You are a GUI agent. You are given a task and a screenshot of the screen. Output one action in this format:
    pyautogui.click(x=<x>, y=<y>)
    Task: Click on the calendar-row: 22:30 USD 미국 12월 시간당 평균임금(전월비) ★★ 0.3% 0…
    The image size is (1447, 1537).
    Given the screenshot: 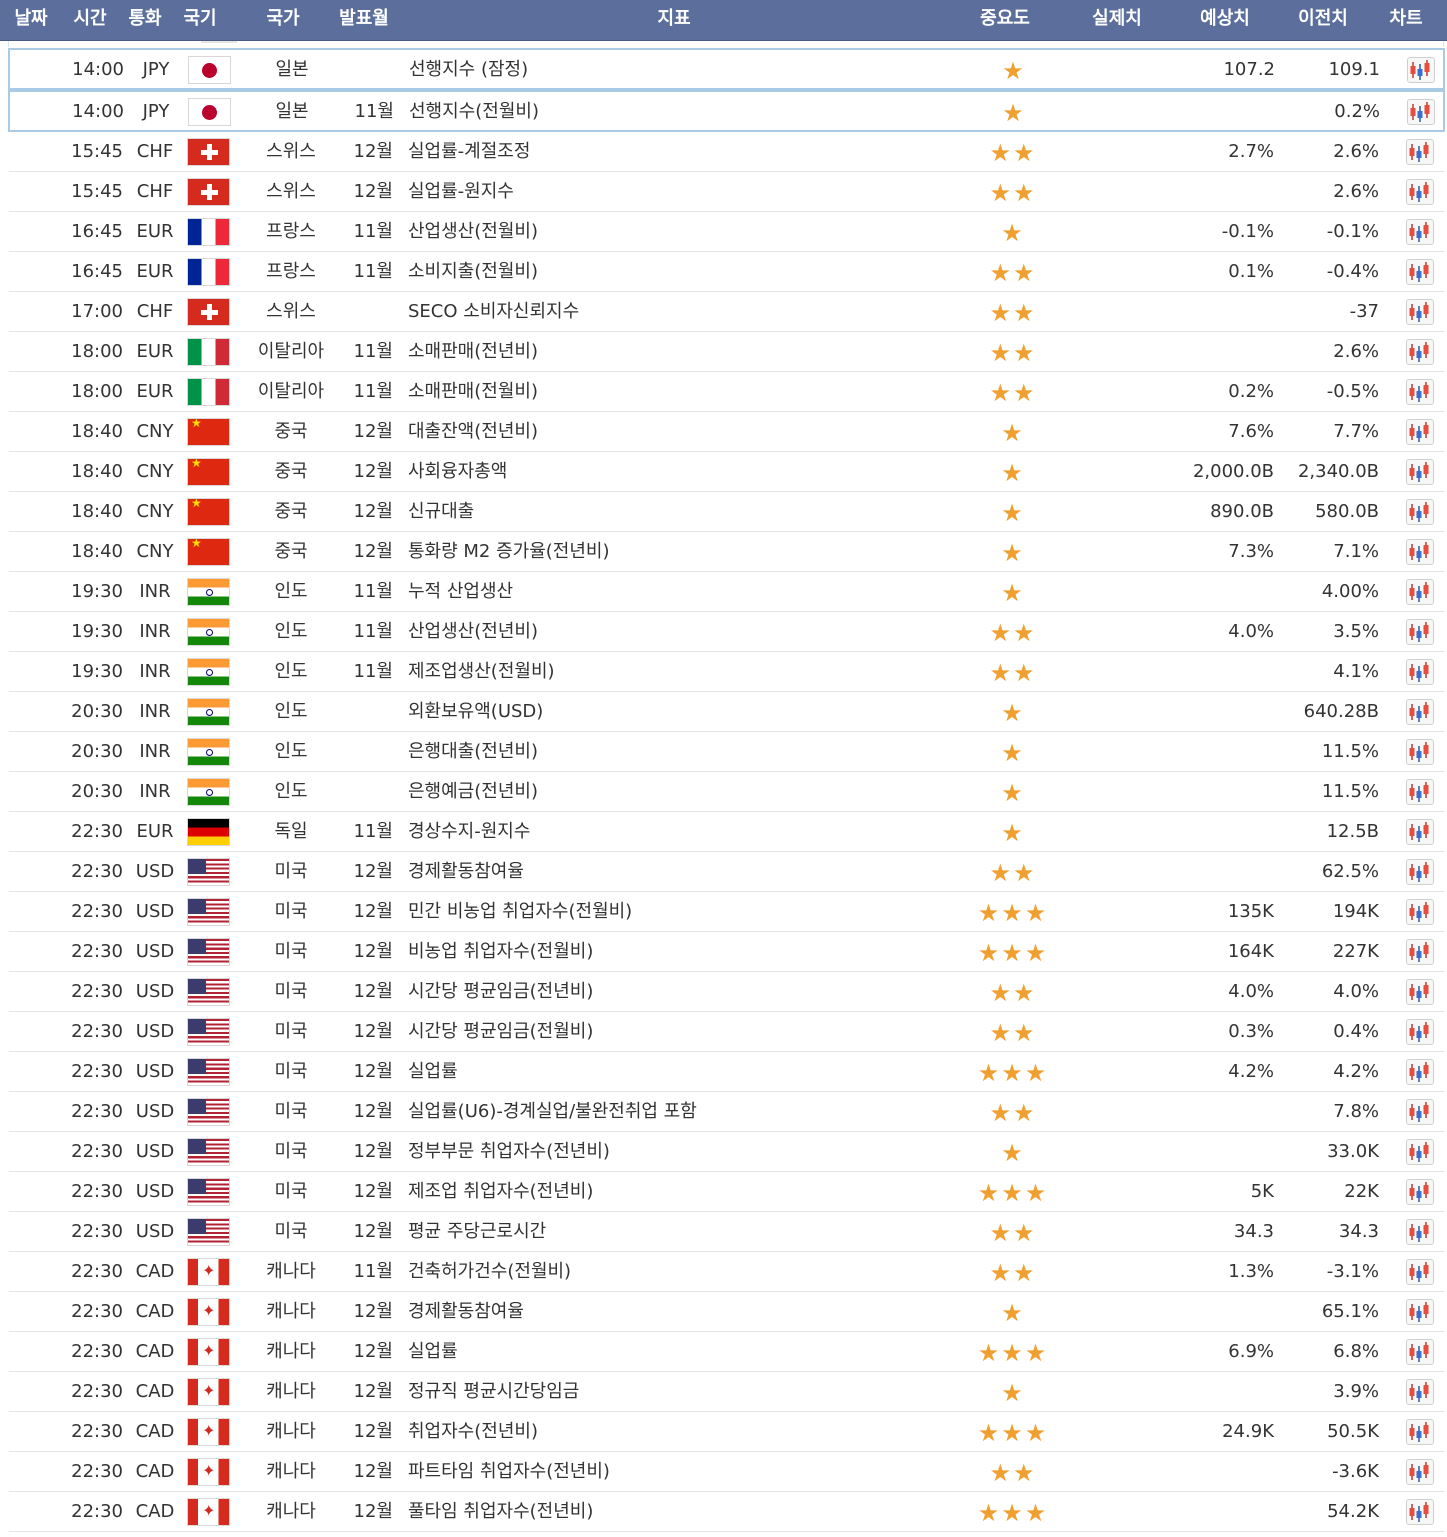 What is the action you would take?
    pyautogui.click(x=726, y=1032)
    